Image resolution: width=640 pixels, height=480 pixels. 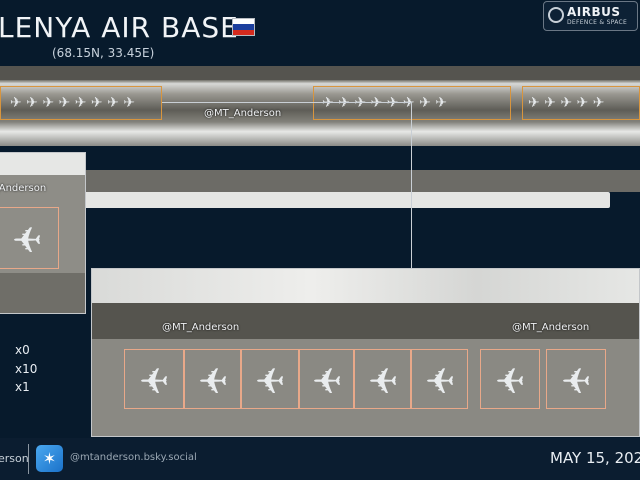 What do you see at coordinates (556, 15) in the screenshot?
I see `airbus-swirl-icon` at bounding box center [556, 15].